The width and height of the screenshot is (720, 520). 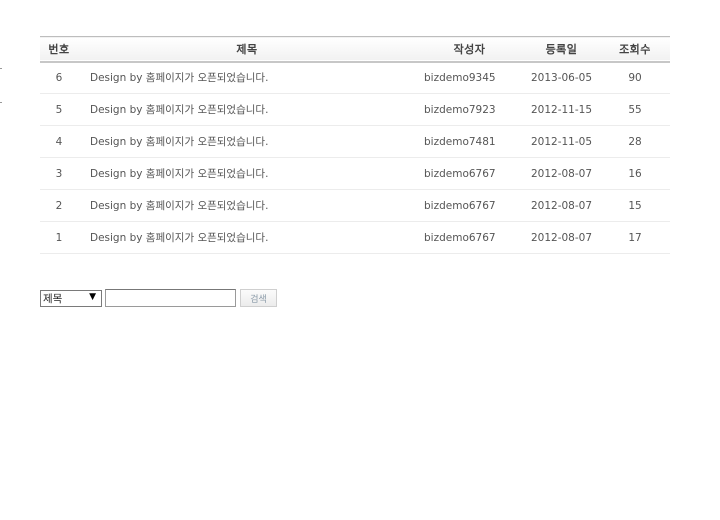 I want to click on caret-down-icon: ▼, so click(x=92, y=296).